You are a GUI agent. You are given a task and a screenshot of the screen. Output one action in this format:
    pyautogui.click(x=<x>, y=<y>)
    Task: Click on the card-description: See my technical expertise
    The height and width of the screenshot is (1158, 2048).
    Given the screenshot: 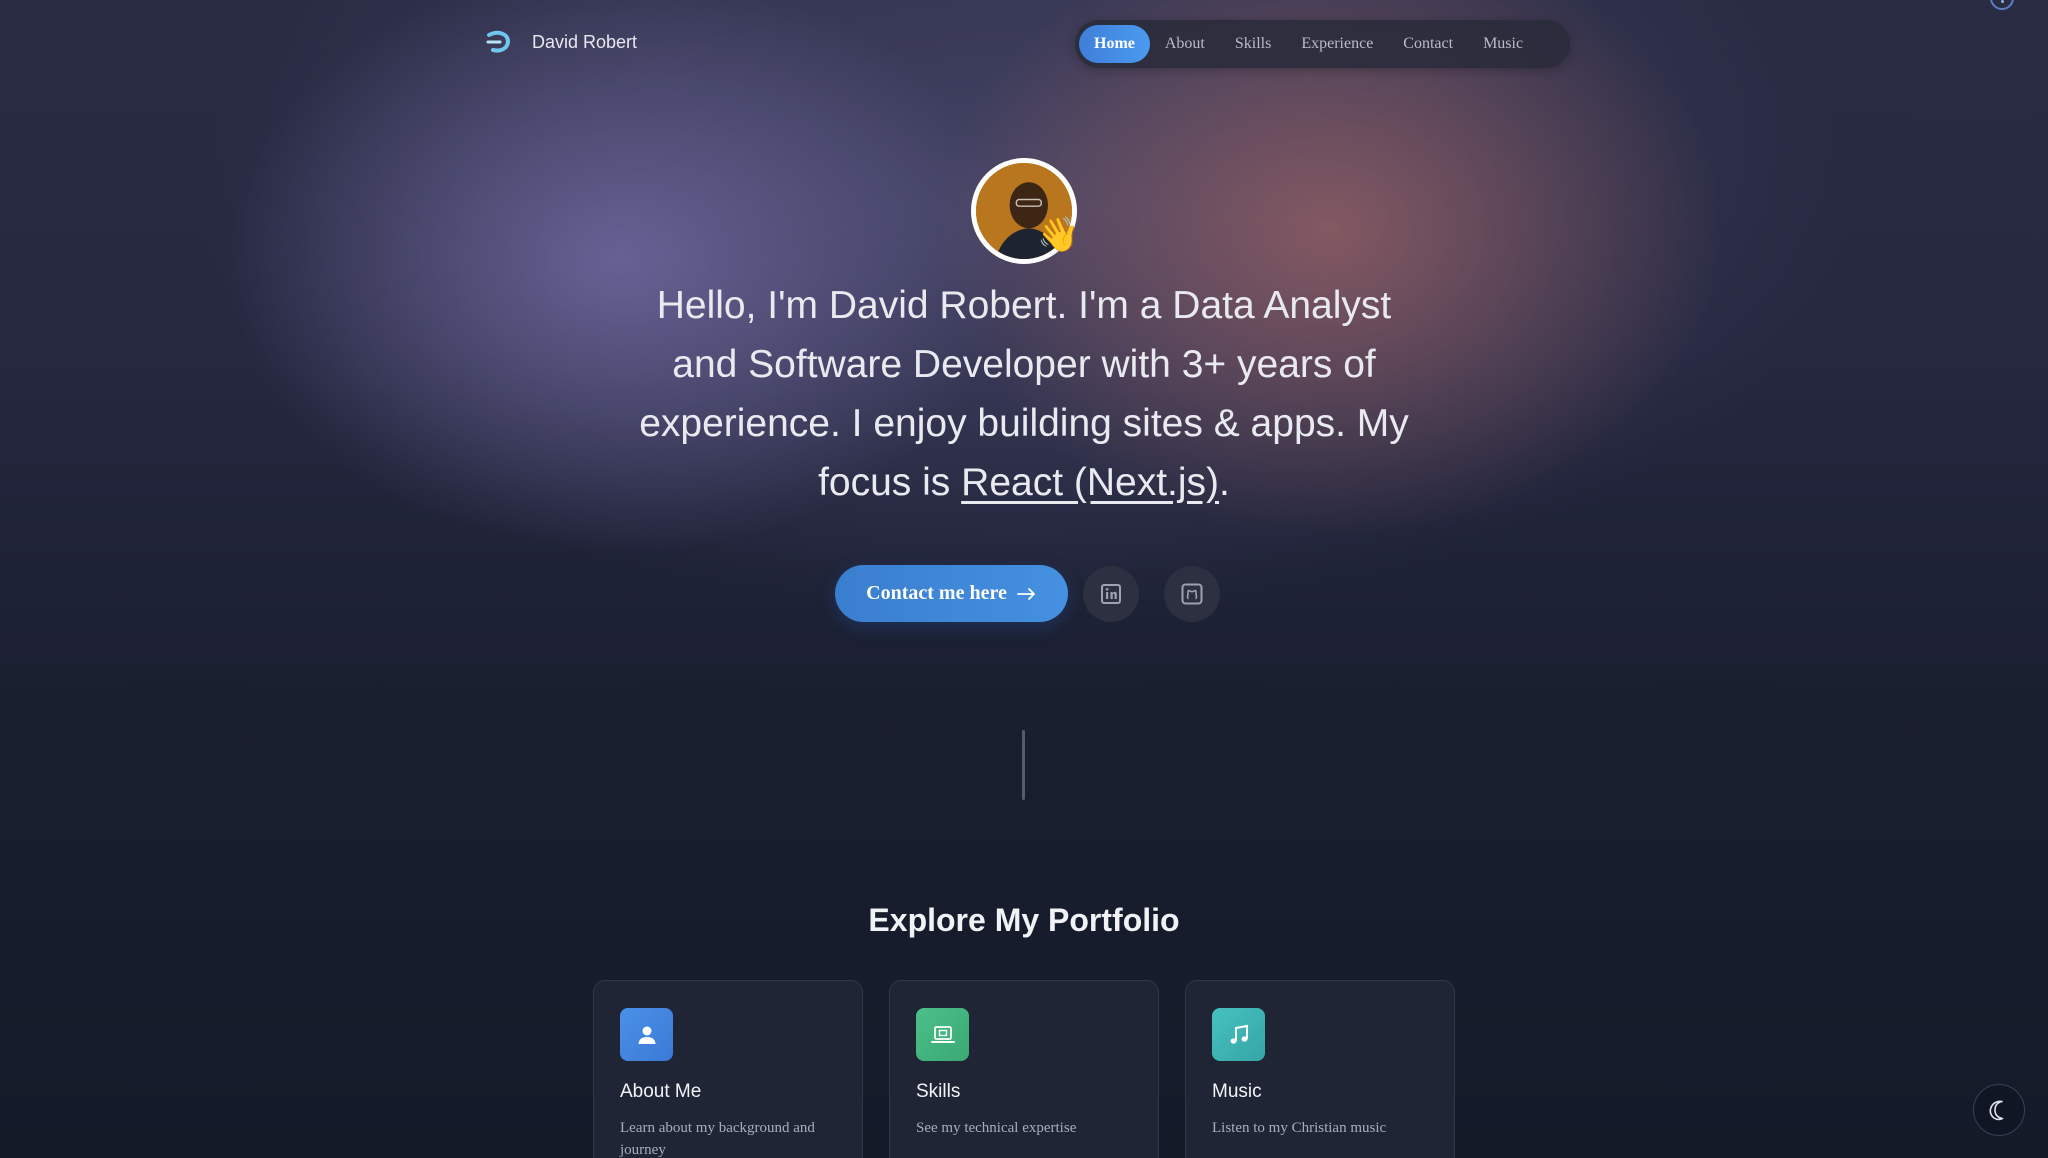 What is the action you would take?
    pyautogui.click(x=996, y=1128)
    